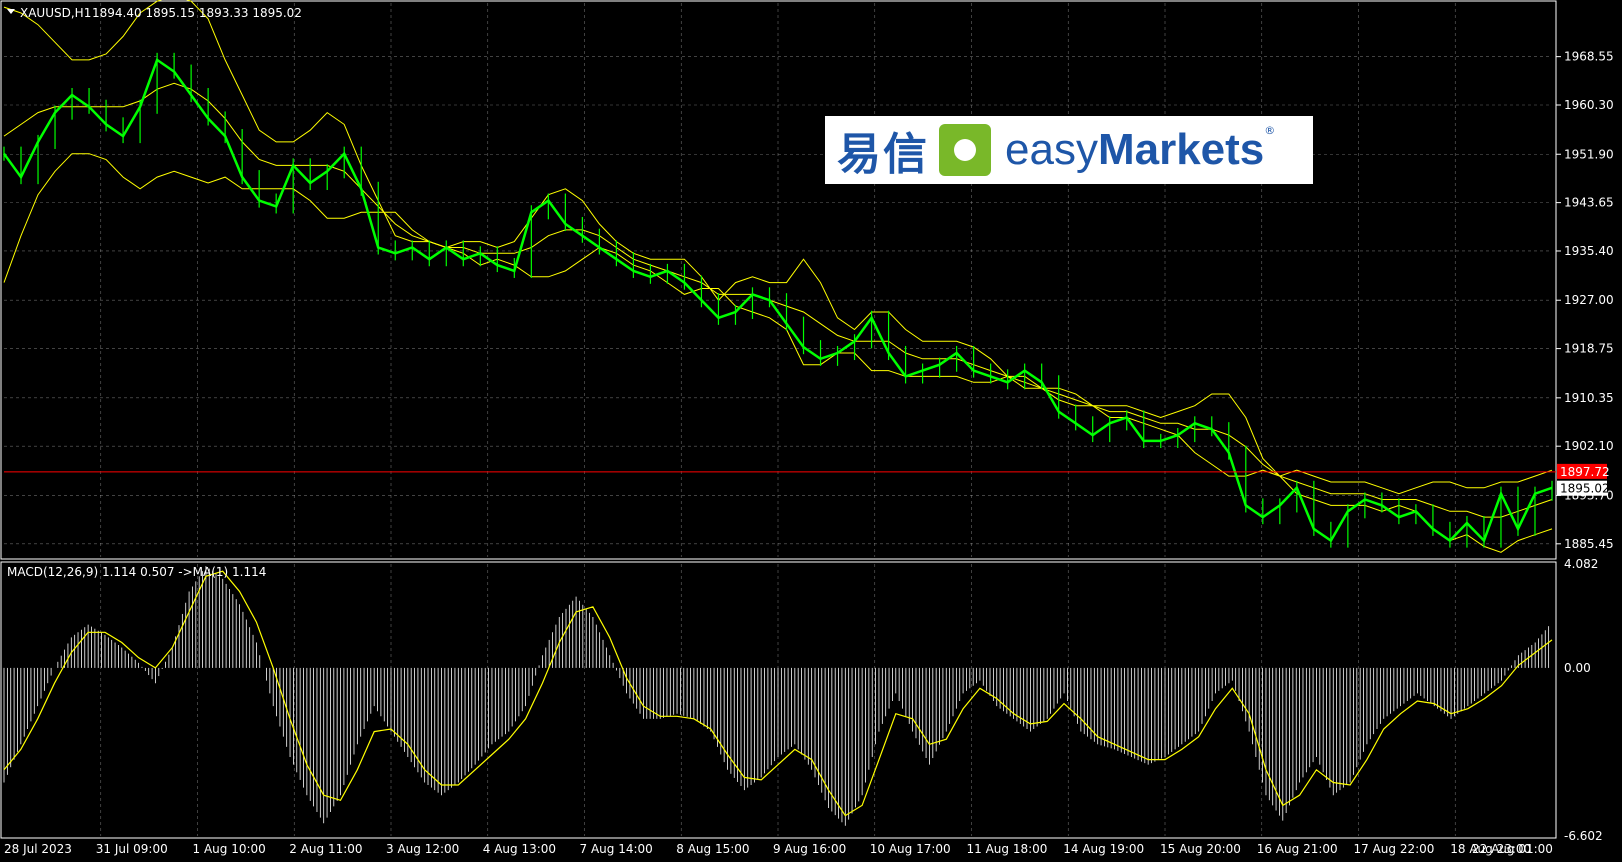 The width and height of the screenshot is (1622, 862). What do you see at coordinates (1270, 130) in the screenshot?
I see `logo-registered-mark: ®` at bounding box center [1270, 130].